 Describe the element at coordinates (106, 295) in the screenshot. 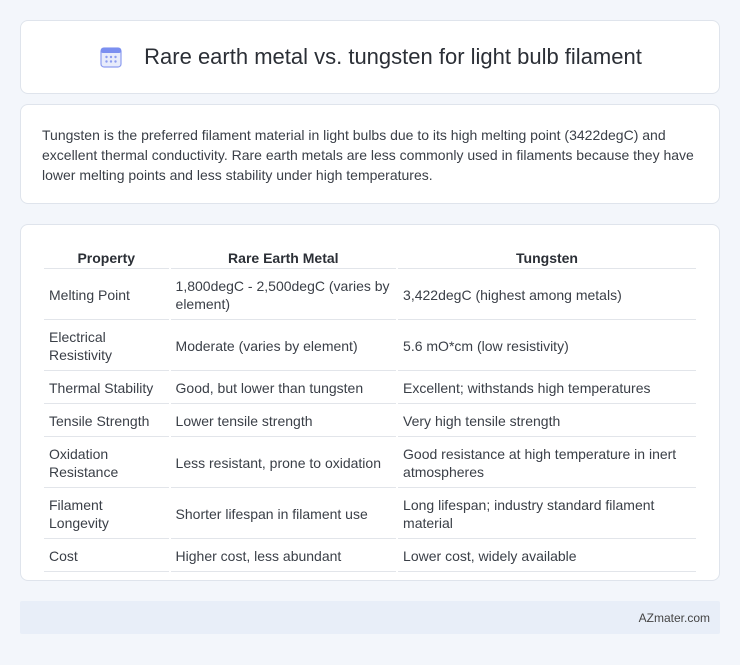

I see `cell-property: Melting Point` at that location.